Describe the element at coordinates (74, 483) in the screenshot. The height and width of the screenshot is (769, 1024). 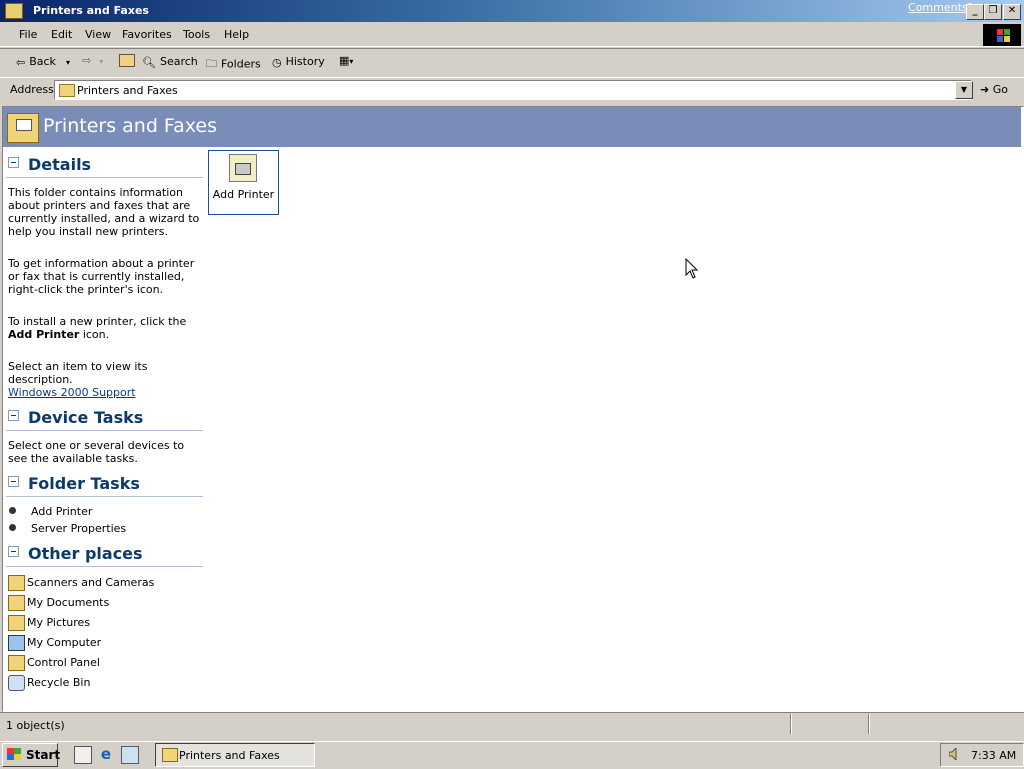
I see `folder-tasks-section-header: Folder Tasks` at that location.